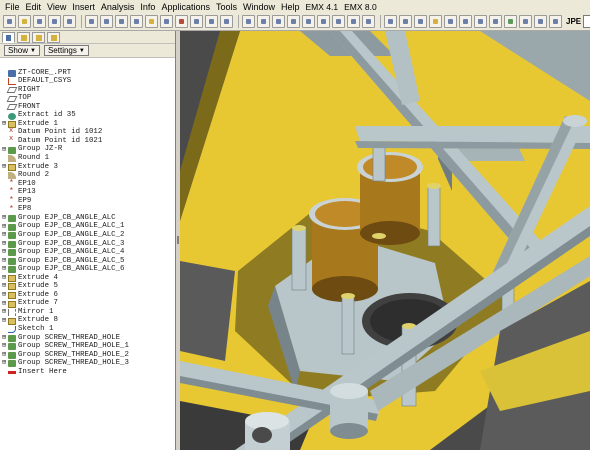 This screenshot has width=590, height=450. What do you see at coordinates (83, 7) in the screenshot?
I see `menu-insert: Insert` at bounding box center [83, 7].